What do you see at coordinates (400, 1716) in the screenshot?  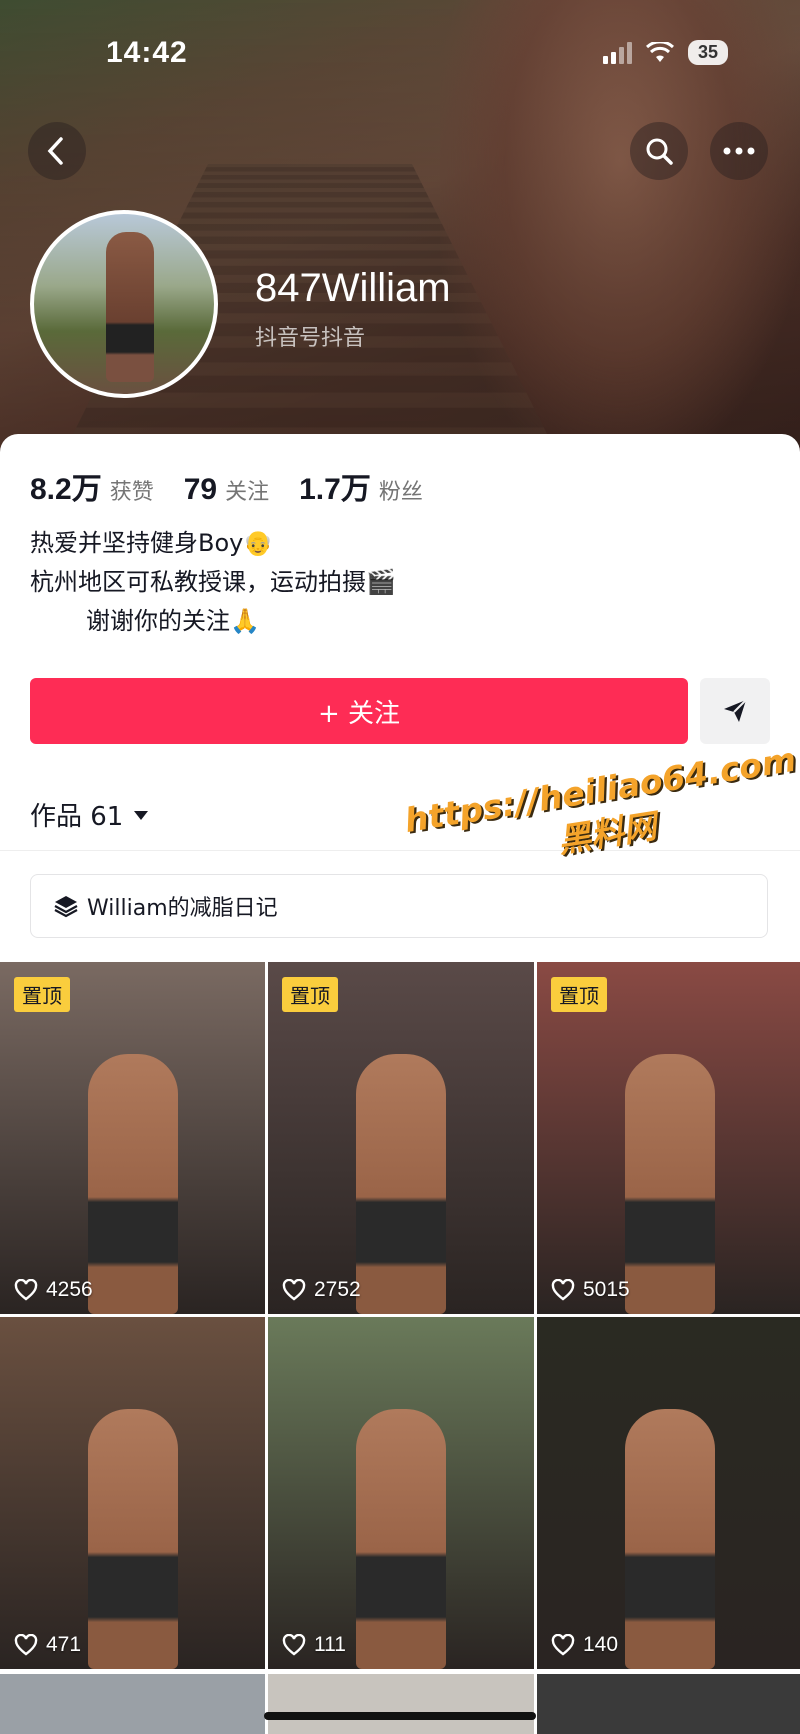 I see `home-indicator` at bounding box center [400, 1716].